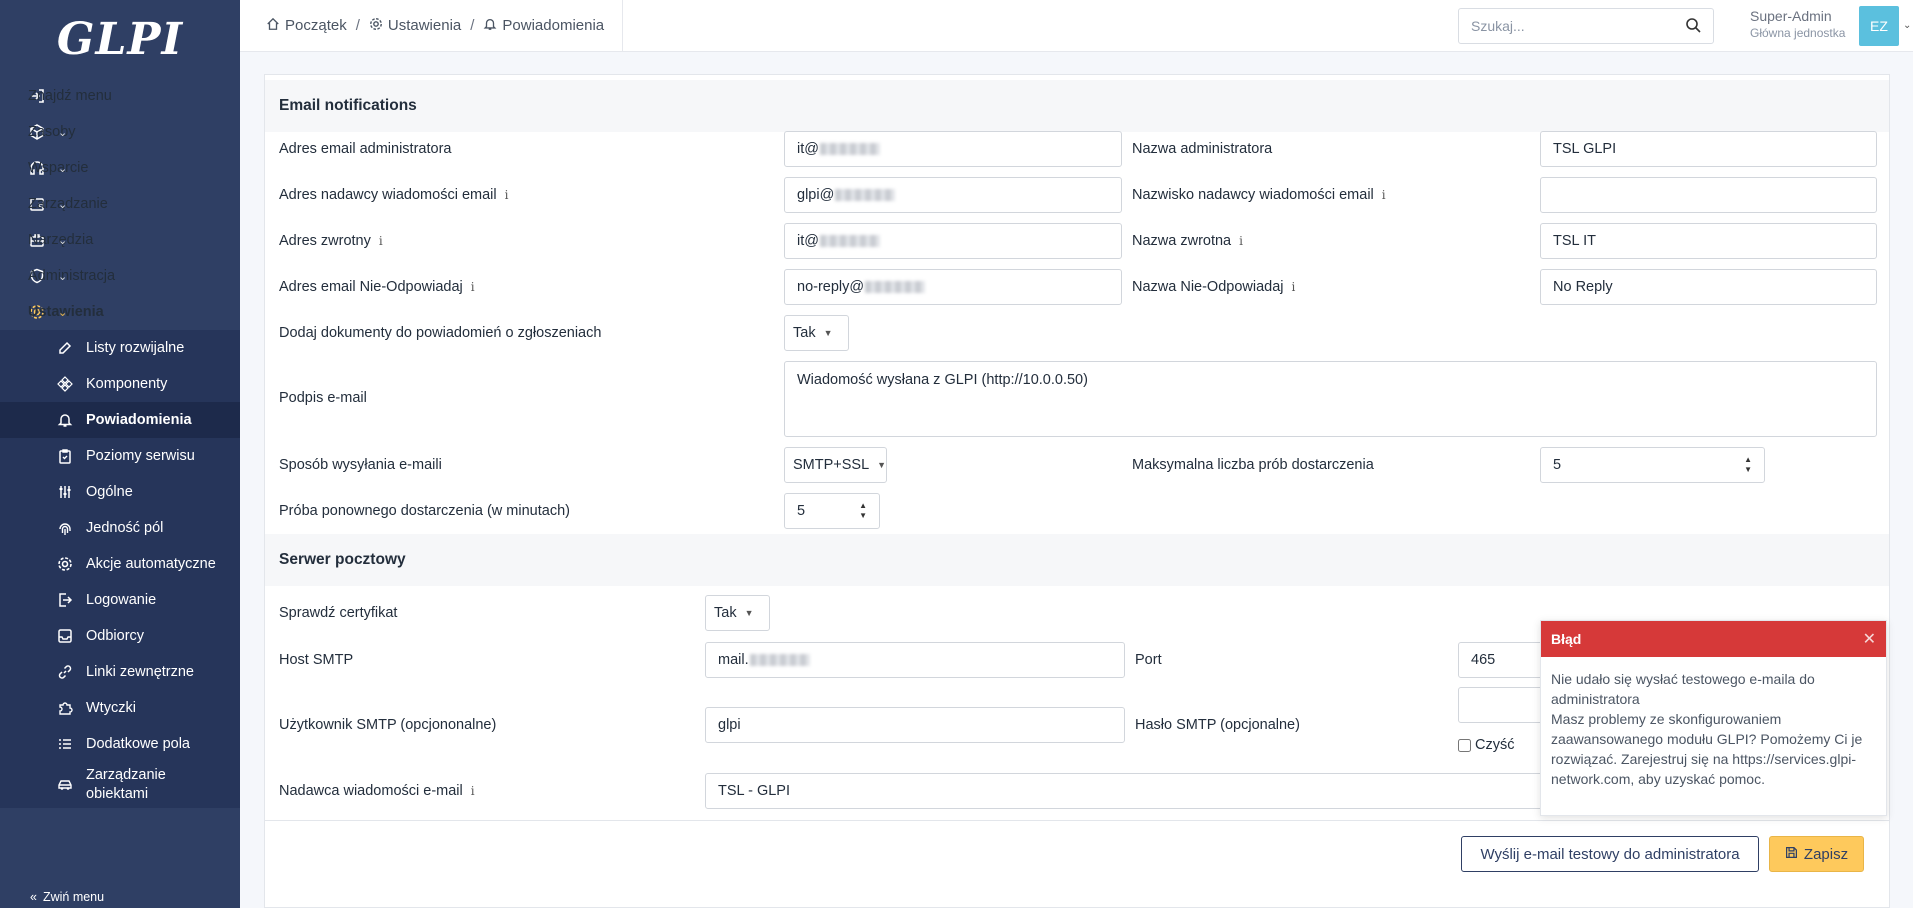 The width and height of the screenshot is (1913, 908). I want to click on breadcrumb-notifications: Powiadomienia, so click(543, 26).